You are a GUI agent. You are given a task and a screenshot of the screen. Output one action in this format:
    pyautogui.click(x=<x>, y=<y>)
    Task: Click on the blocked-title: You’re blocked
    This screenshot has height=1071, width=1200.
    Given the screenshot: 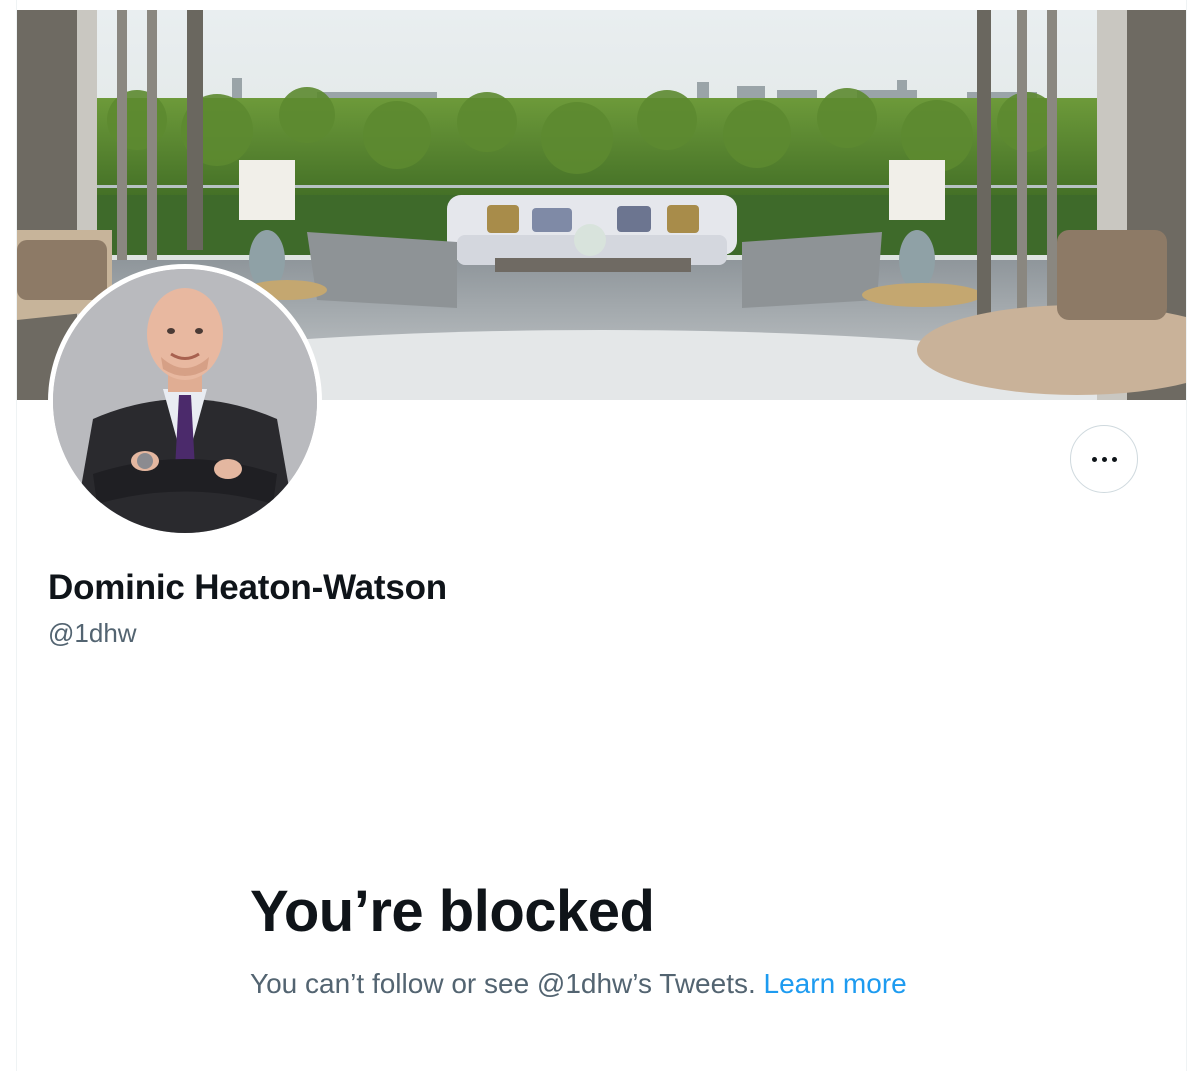 What is the action you would take?
    pyautogui.click(x=452, y=911)
    